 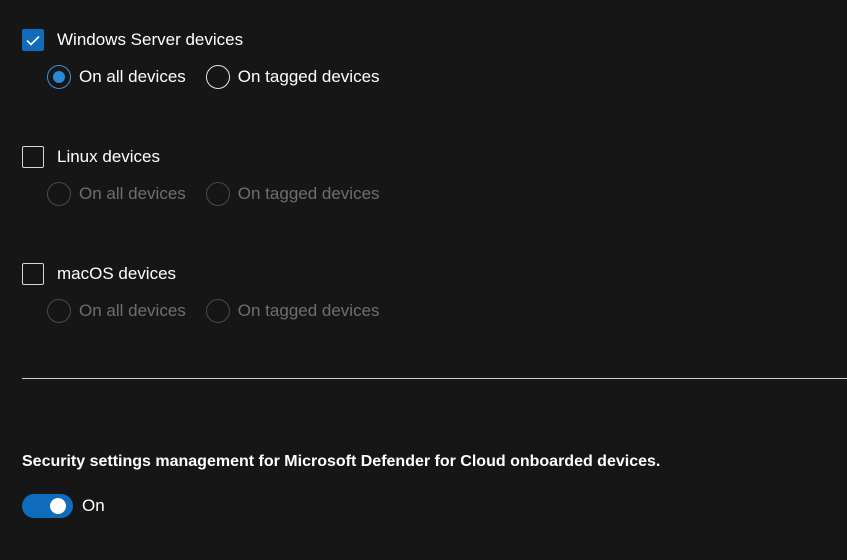 I want to click on radio-selected-dot, so click(x=59, y=77).